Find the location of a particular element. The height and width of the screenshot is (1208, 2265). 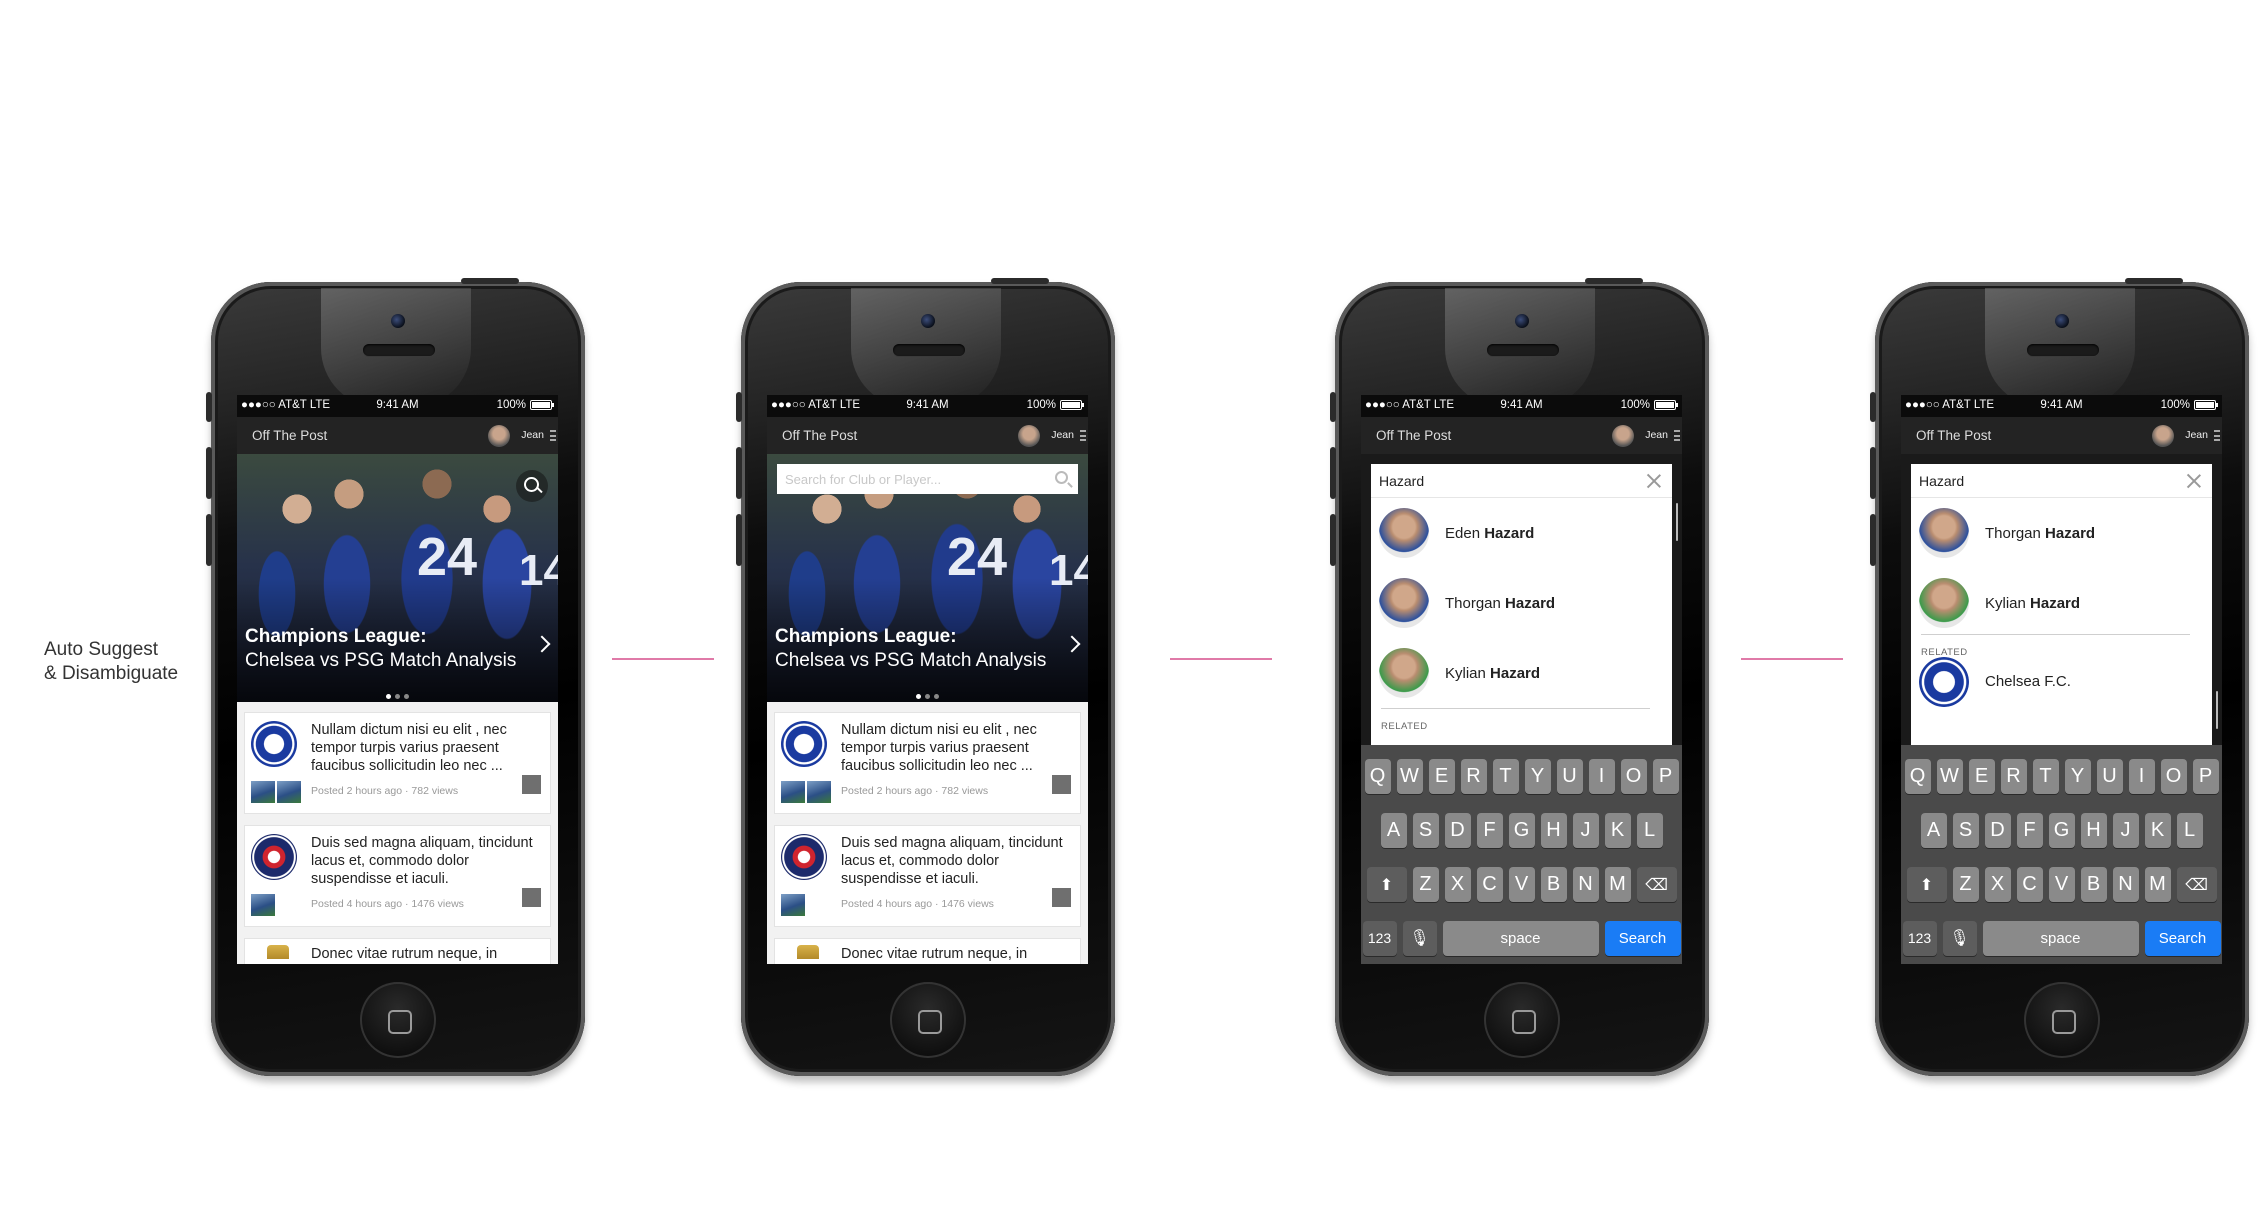

suggestion-item: Eden Hazard is located at coordinates (1521, 533).